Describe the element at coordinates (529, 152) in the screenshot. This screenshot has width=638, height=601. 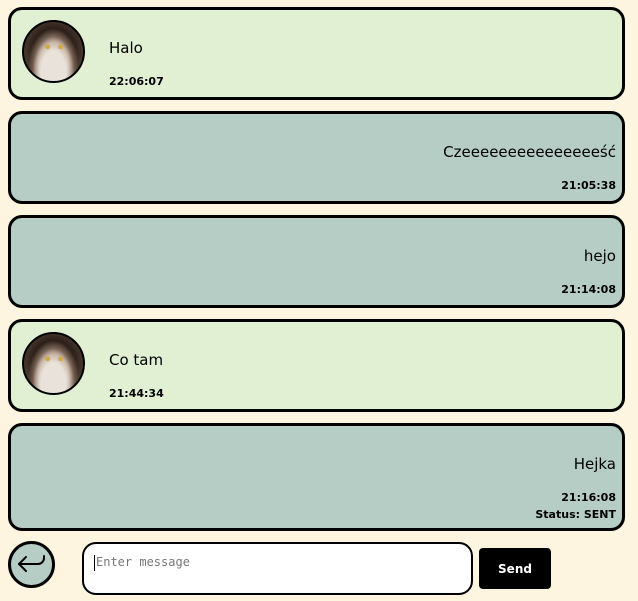
I see `message-text: Czeeeeeeeeeeeeeeeść` at that location.